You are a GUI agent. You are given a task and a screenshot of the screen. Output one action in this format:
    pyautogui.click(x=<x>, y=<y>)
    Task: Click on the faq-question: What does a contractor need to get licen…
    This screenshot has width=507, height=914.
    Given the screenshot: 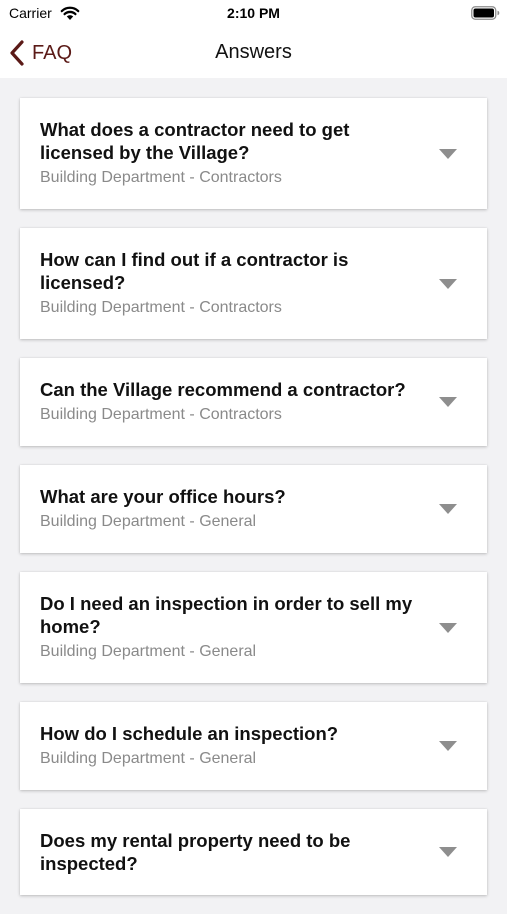 What is the action you would take?
    pyautogui.click(x=195, y=141)
    